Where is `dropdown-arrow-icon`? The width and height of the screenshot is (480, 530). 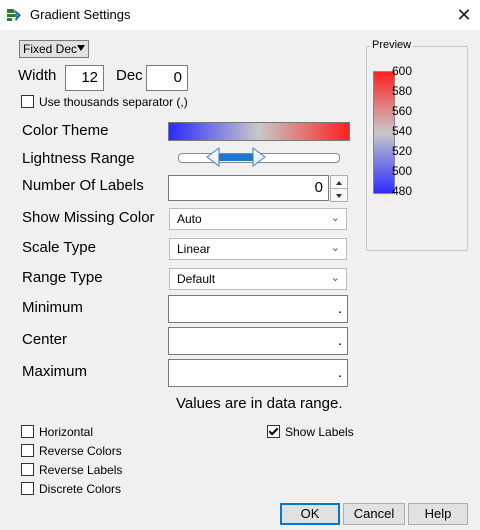
dropdown-arrow-icon is located at coordinates (81, 48).